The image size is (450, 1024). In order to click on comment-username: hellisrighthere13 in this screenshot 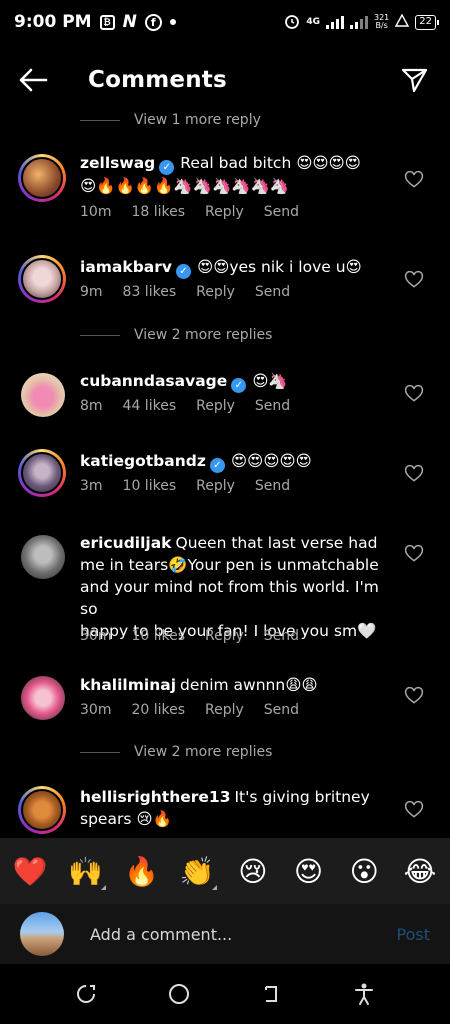, I will do `click(155, 797)`.